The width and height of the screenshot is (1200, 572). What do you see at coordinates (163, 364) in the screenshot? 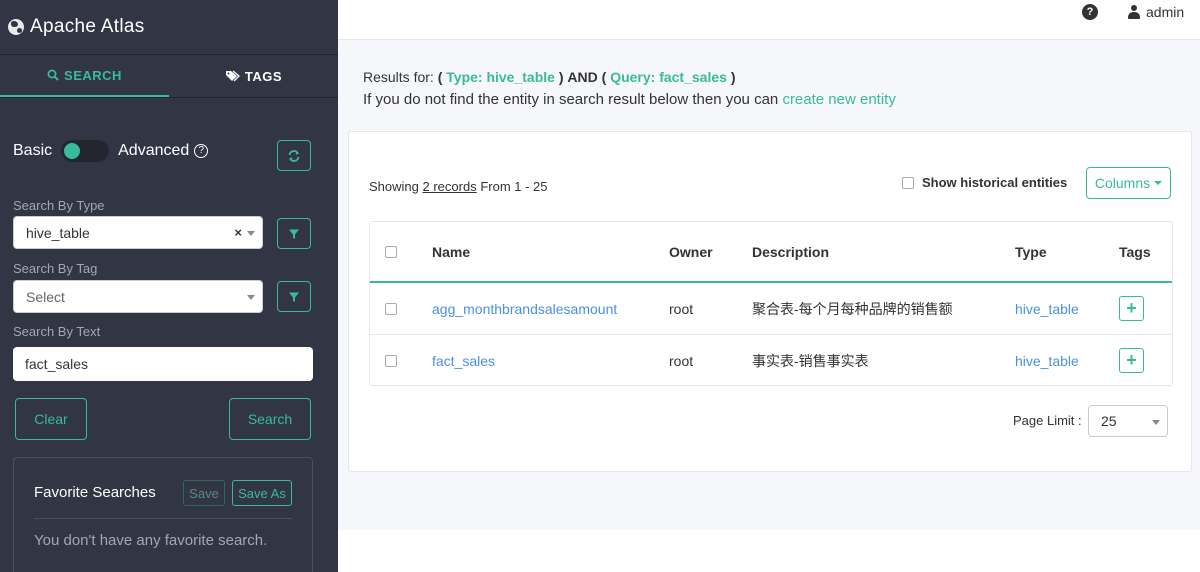
I see `search-text-input` at bounding box center [163, 364].